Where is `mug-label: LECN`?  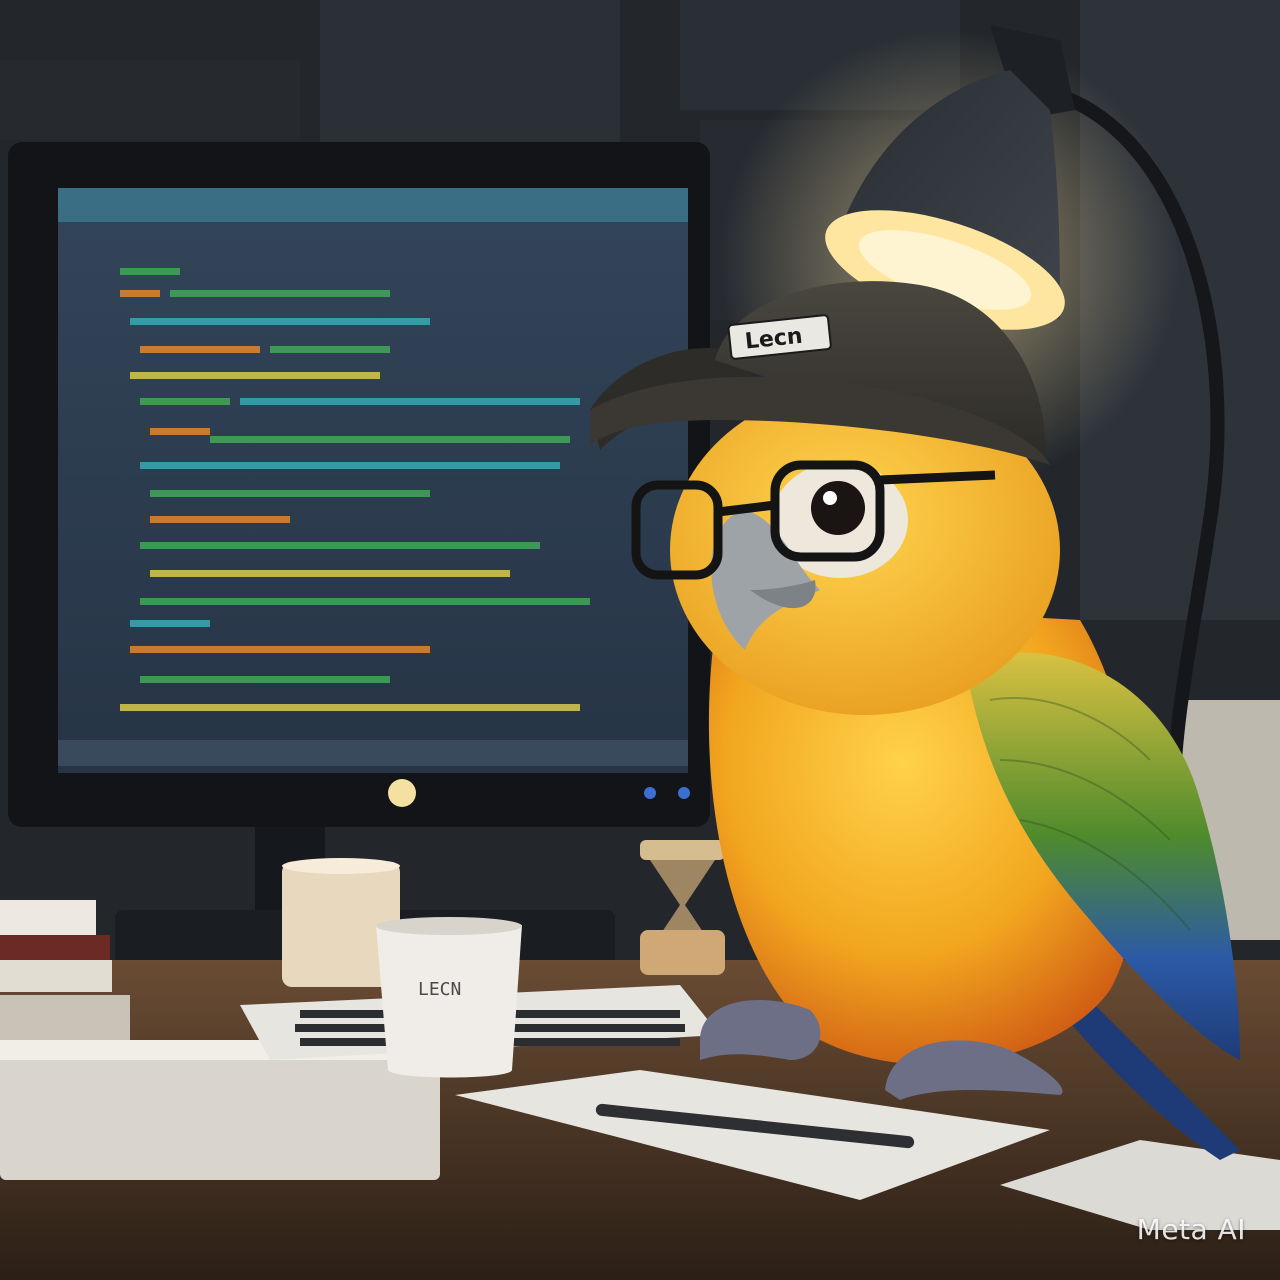
mug-label: LECN is located at coordinates (439, 989).